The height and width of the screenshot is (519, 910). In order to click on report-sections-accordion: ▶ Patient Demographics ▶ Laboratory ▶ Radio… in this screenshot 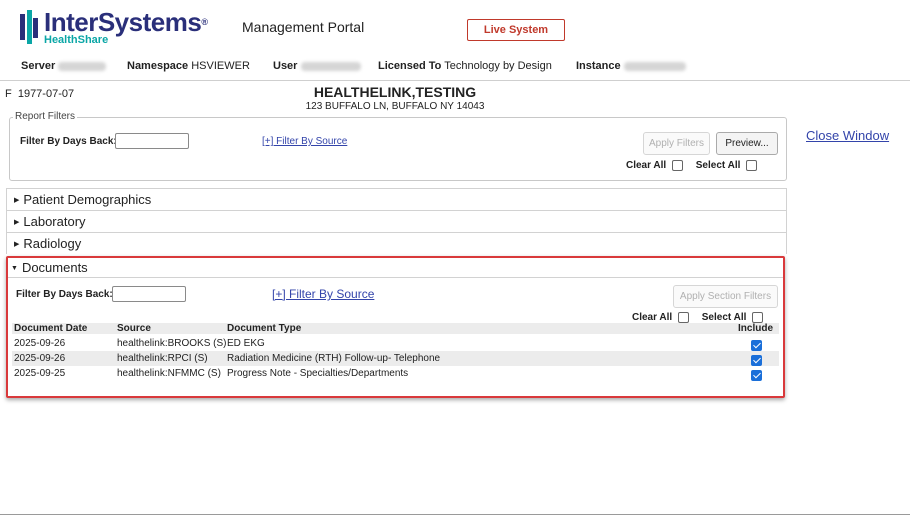, I will do `click(396, 221)`.